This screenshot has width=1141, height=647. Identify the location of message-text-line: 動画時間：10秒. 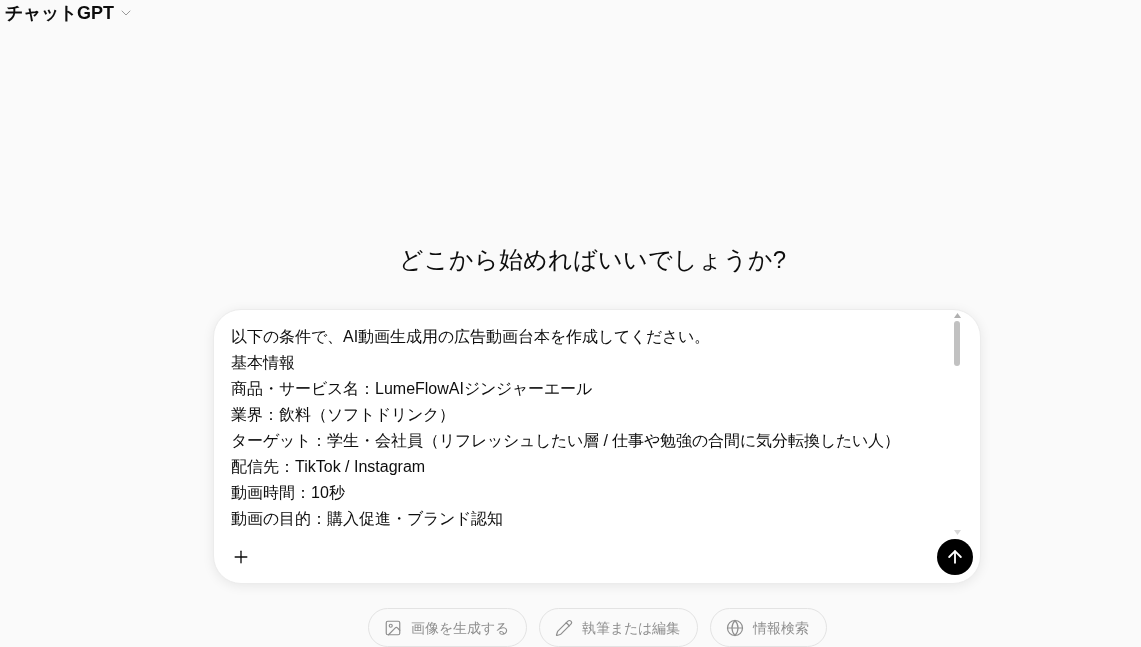
(288, 493).